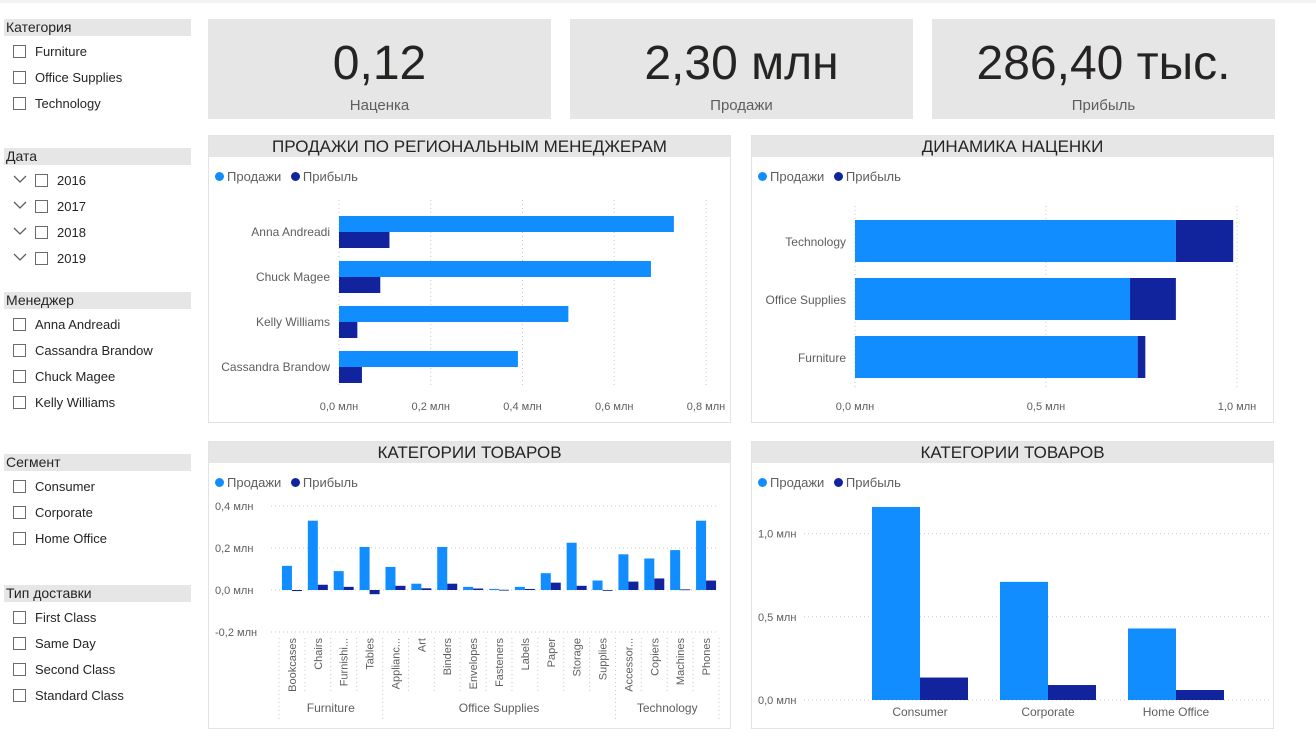 Image resolution: width=1316 pixels, height=738 pixels. I want to click on bar-profit-binders, so click(452, 586).